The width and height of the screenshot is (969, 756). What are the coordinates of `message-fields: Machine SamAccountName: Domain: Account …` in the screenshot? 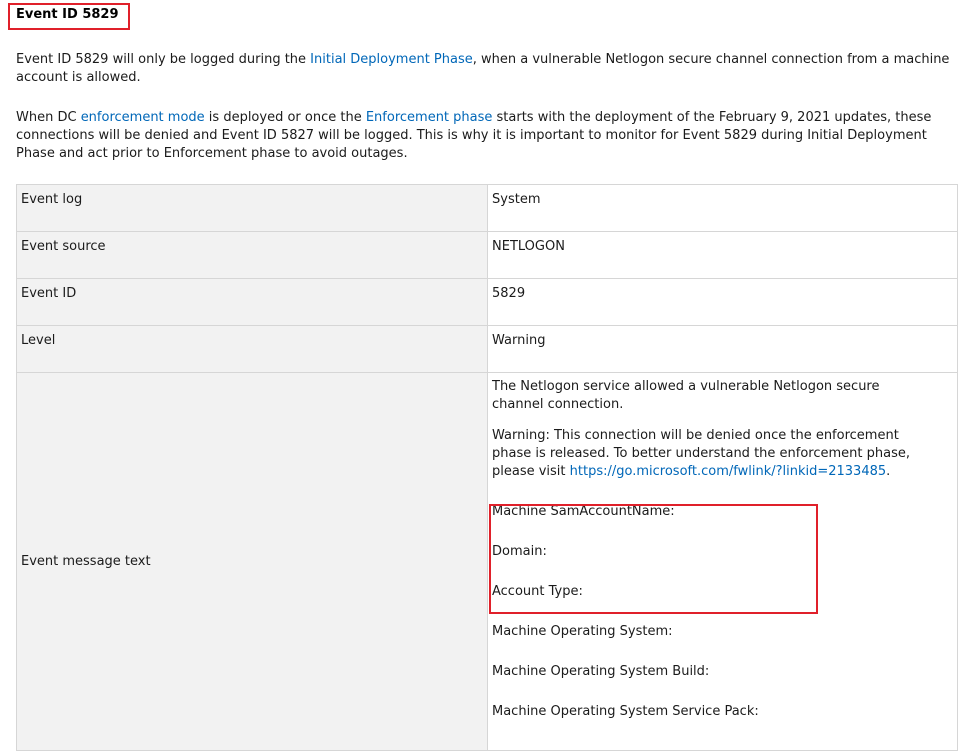 It's located at (707, 623).